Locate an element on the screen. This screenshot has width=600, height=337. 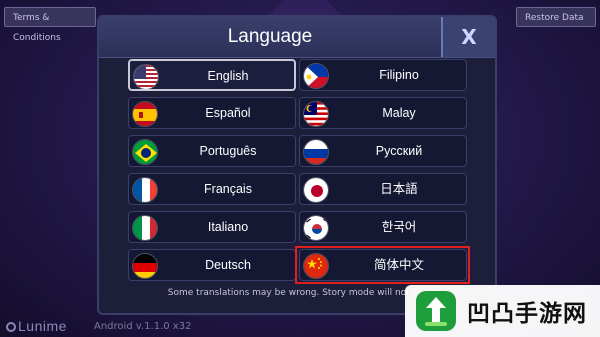
site-watermark: 凹凸手游网 is located at coordinates (502, 311).